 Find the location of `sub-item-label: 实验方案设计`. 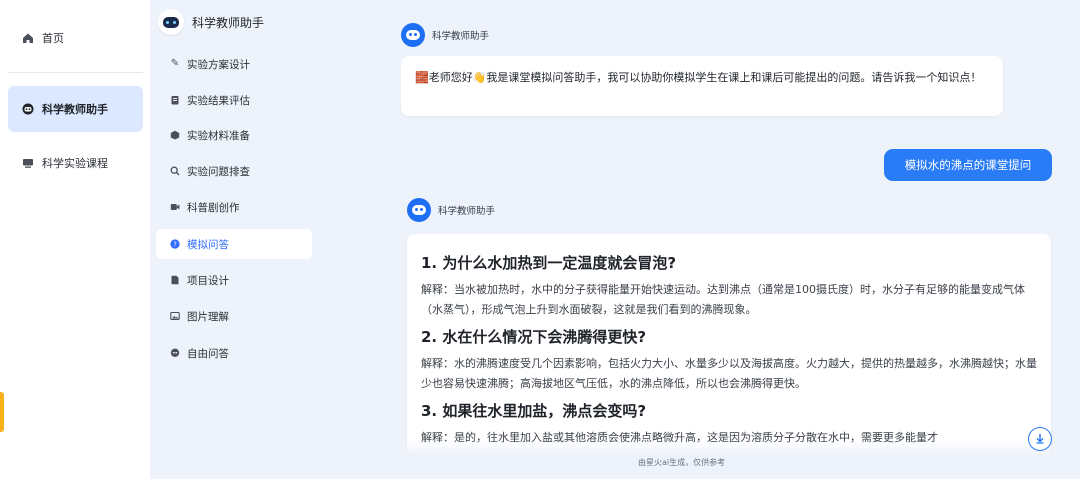

sub-item-label: 实验方案设计 is located at coordinates (218, 64).